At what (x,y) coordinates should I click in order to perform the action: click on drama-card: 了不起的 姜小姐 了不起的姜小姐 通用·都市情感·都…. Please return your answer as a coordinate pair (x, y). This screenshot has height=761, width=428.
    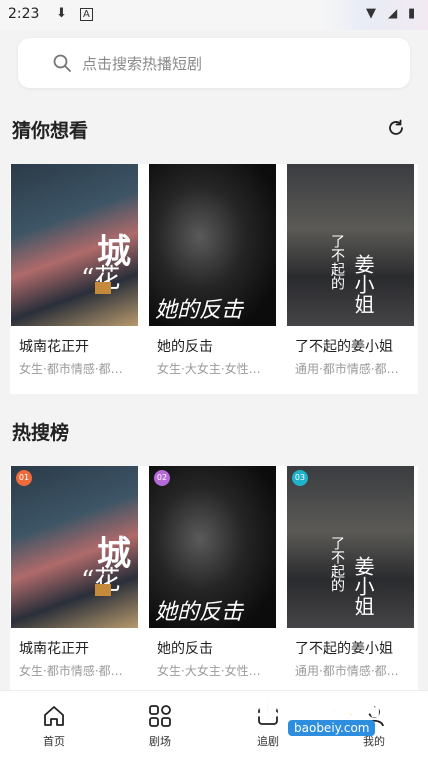
    Looking at the image, I should click on (350, 270).